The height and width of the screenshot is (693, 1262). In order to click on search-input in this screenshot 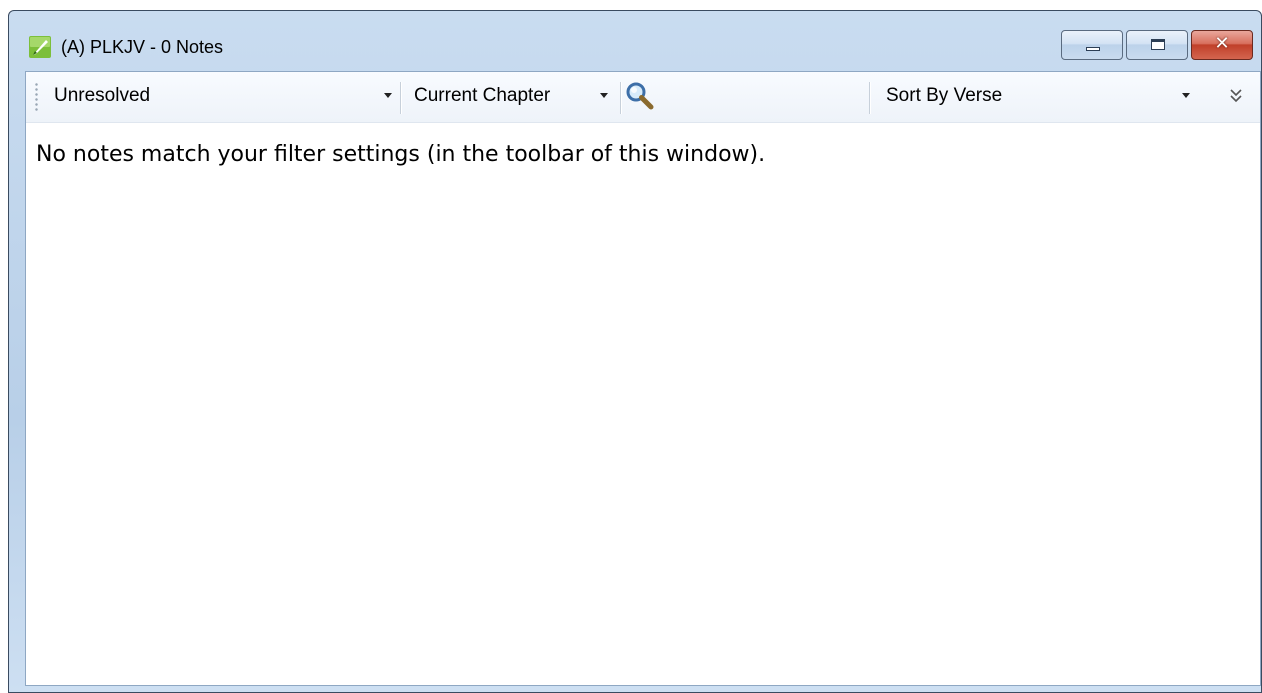, I will do `click(760, 98)`.